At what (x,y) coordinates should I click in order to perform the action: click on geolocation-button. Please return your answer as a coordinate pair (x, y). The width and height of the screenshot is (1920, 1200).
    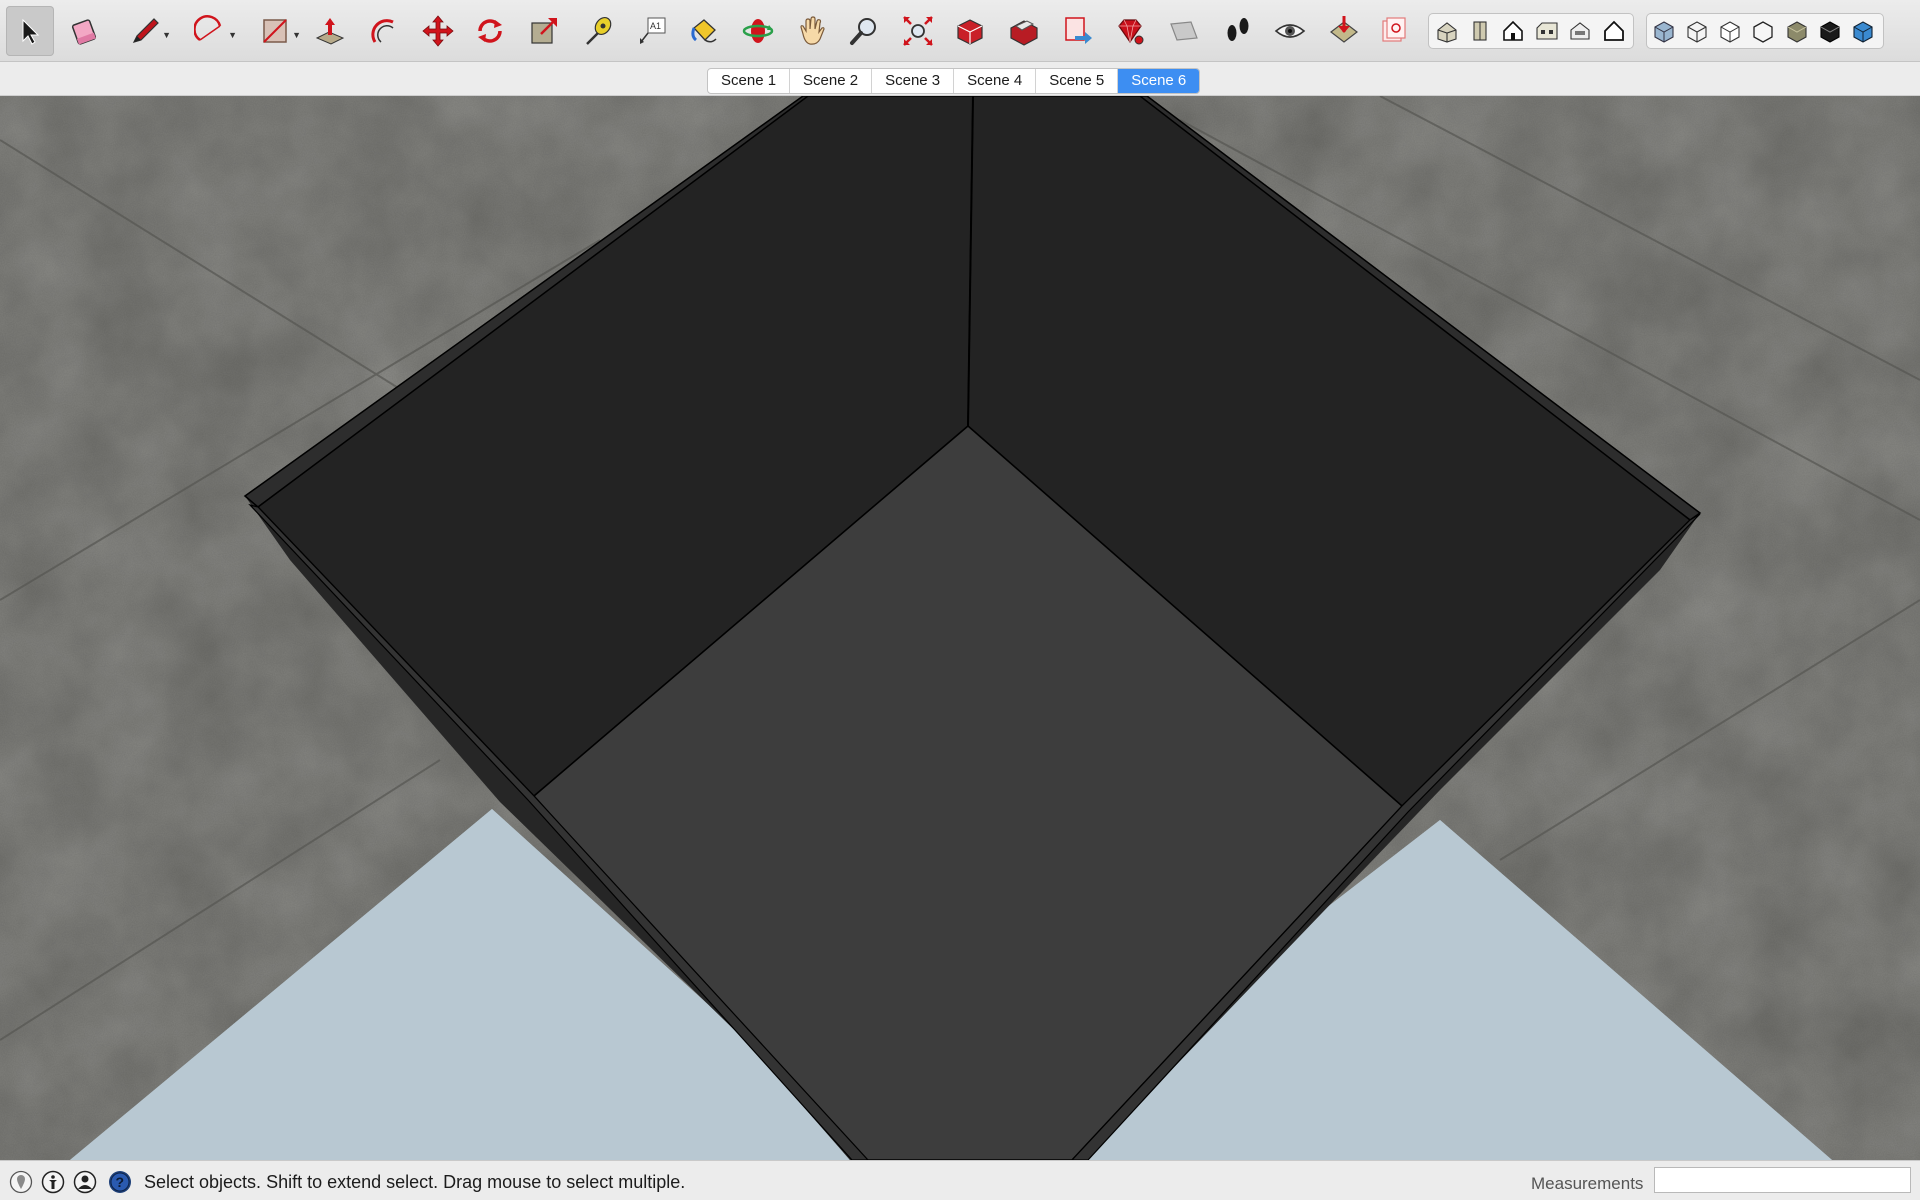
    Looking at the image, I should click on (21, 1182).